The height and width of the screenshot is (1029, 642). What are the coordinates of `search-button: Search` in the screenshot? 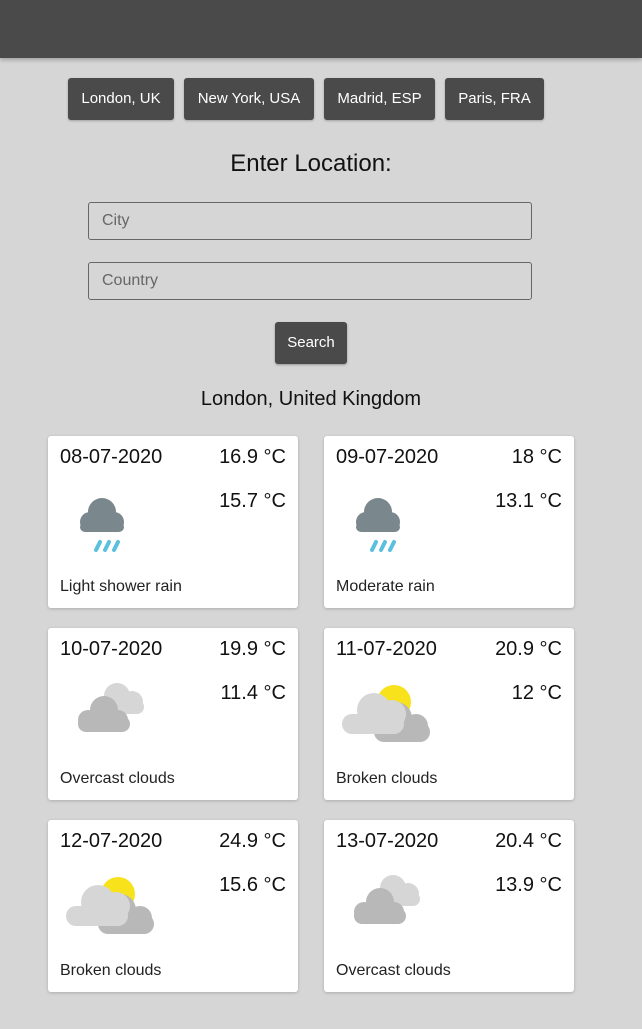 It's located at (311, 343).